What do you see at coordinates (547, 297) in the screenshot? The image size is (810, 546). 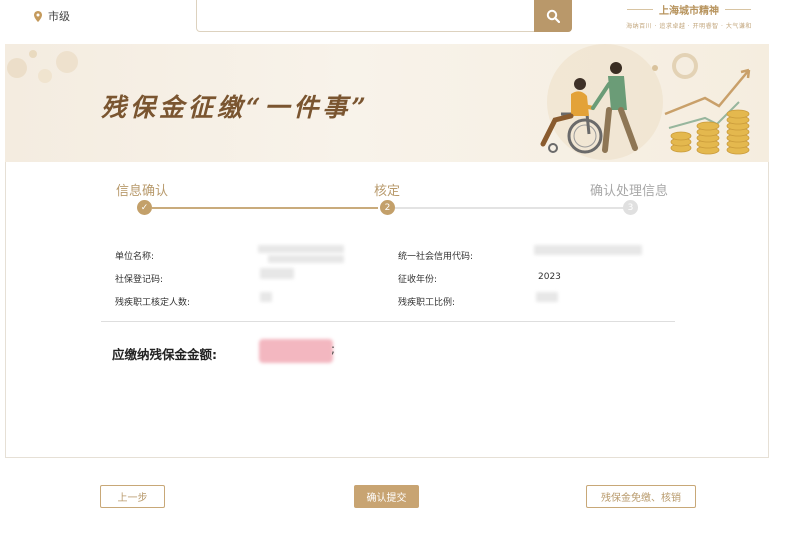 I see `disabled-staff-ratio-value-redacted` at bounding box center [547, 297].